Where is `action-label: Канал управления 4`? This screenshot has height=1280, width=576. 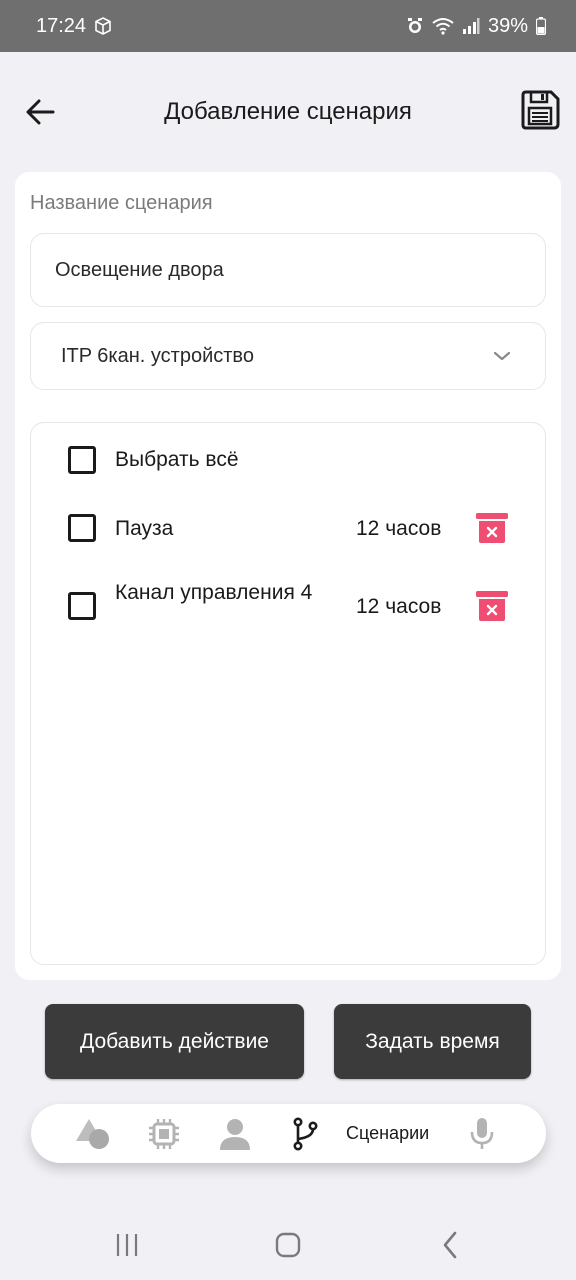
action-label: Канал управления 4 is located at coordinates (214, 592).